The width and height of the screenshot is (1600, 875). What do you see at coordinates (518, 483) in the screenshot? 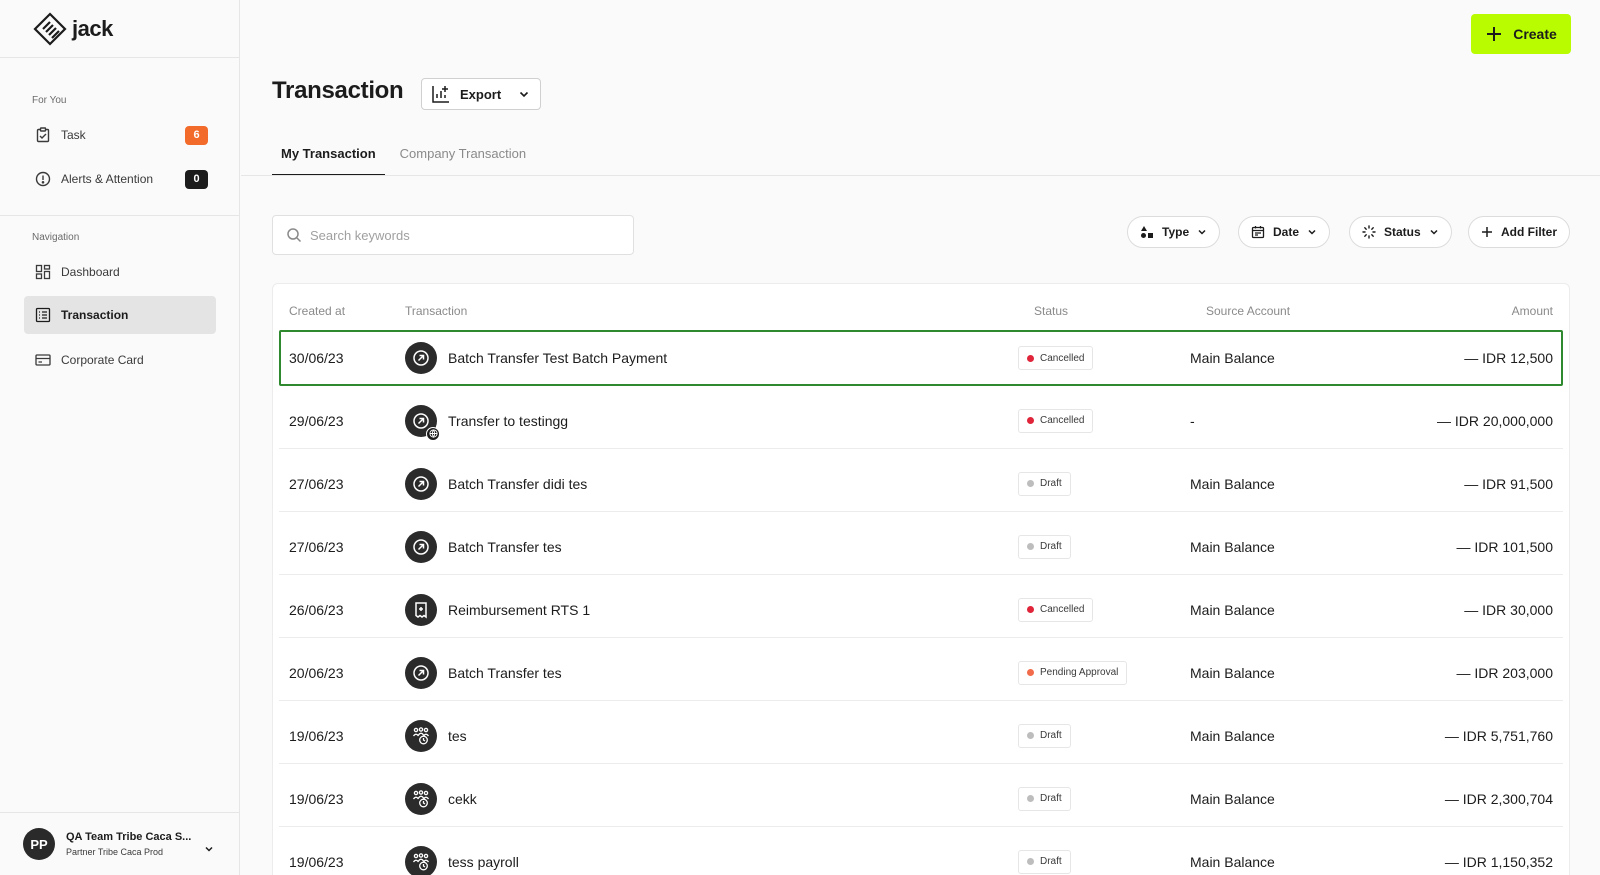
I see `transaction-name: Batch Transfer didi tes` at bounding box center [518, 483].